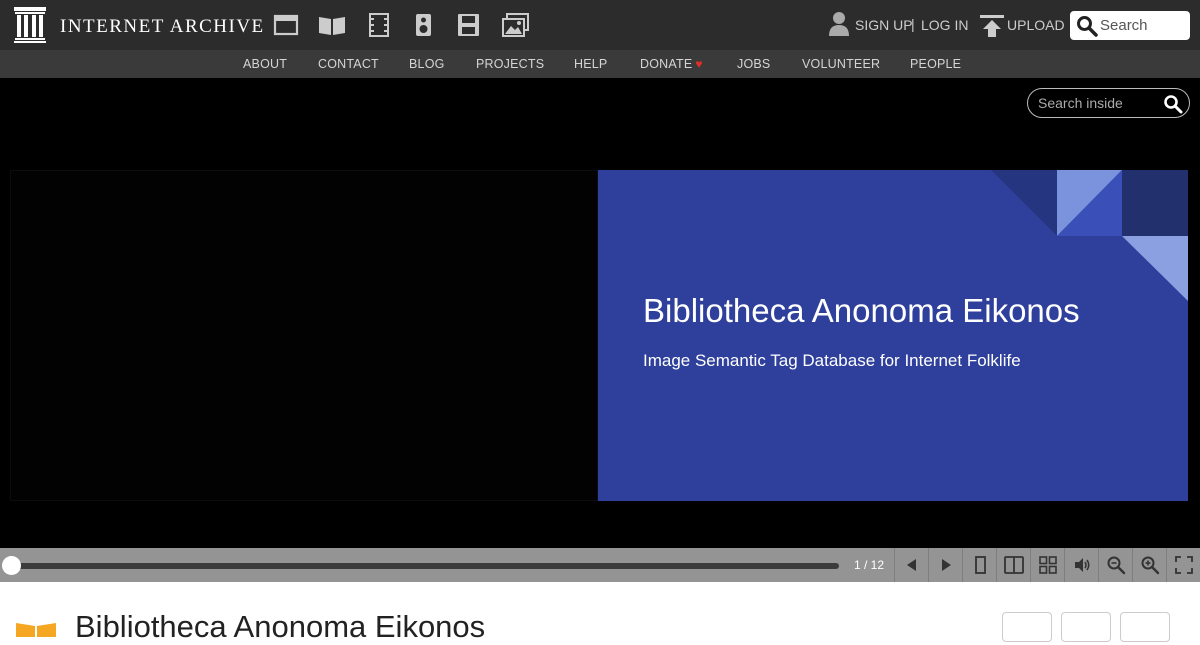 The width and height of the screenshot is (1200, 645). I want to click on thumbnail-view-icon, so click(1048, 565).